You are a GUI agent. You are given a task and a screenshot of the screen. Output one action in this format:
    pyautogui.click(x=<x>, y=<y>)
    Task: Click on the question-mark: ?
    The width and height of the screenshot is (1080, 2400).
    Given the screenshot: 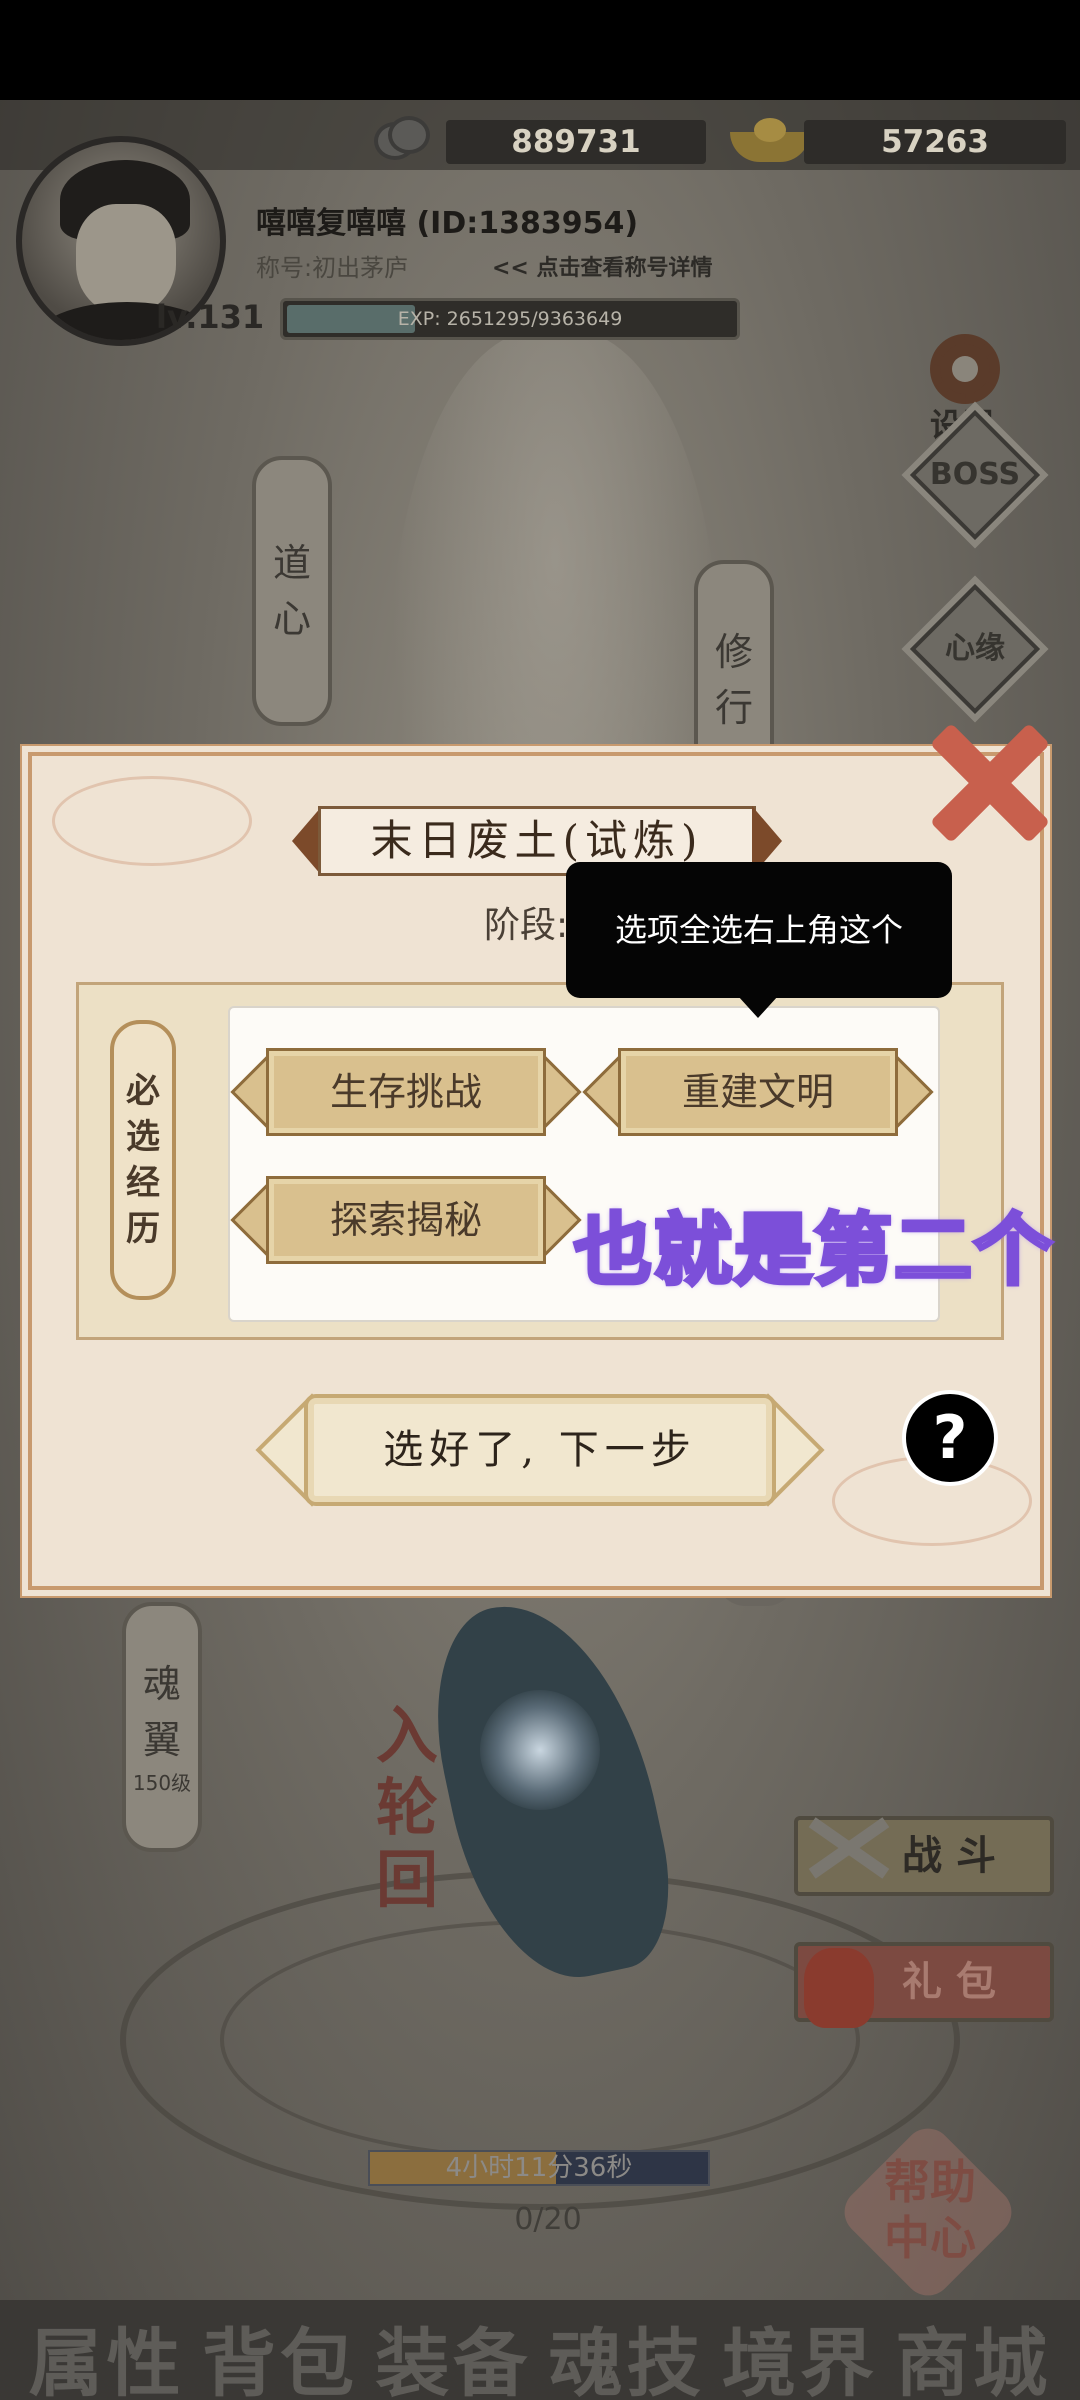 What is the action you would take?
    pyautogui.click(x=950, y=1438)
    